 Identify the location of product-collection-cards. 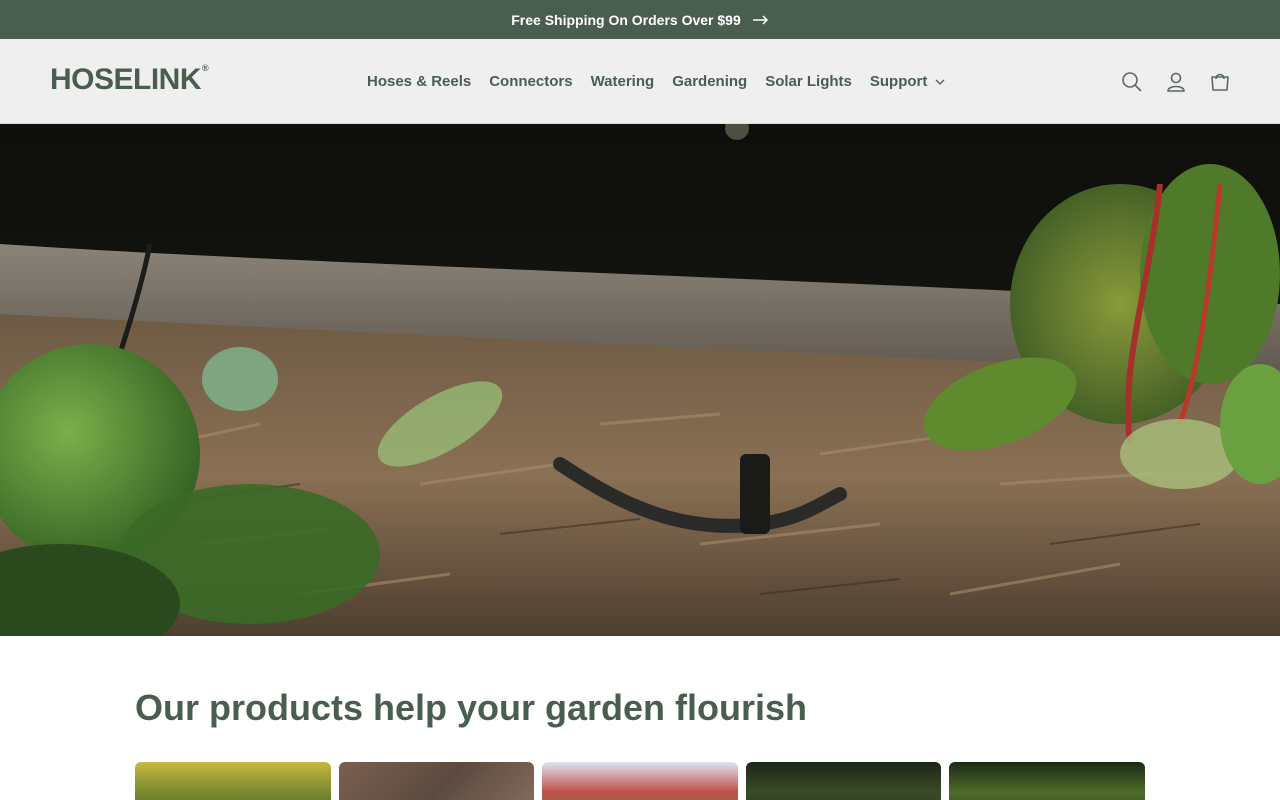
(640, 781).